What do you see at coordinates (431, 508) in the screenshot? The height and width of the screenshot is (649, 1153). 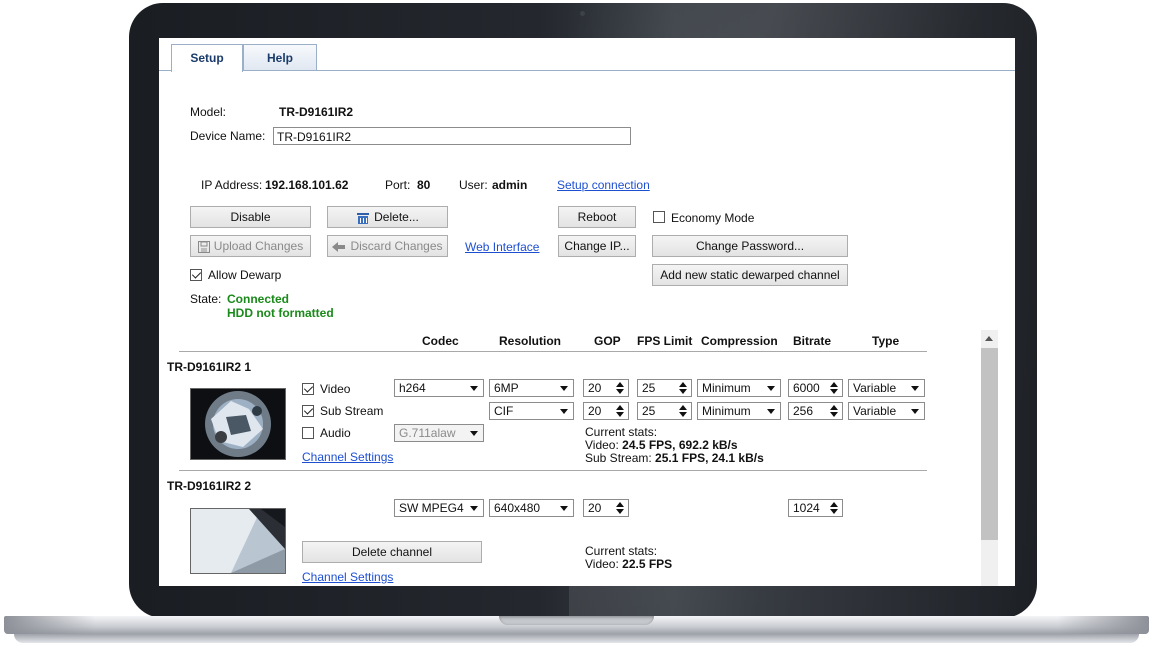 I see `ch2-codec-value: SW MPEG4` at bounding box center [431, 508].